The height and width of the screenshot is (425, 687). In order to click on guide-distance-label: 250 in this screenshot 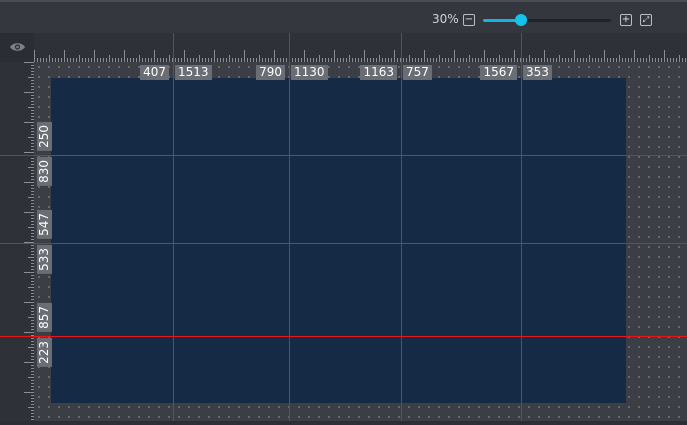, I will do `click(44, 136)`.